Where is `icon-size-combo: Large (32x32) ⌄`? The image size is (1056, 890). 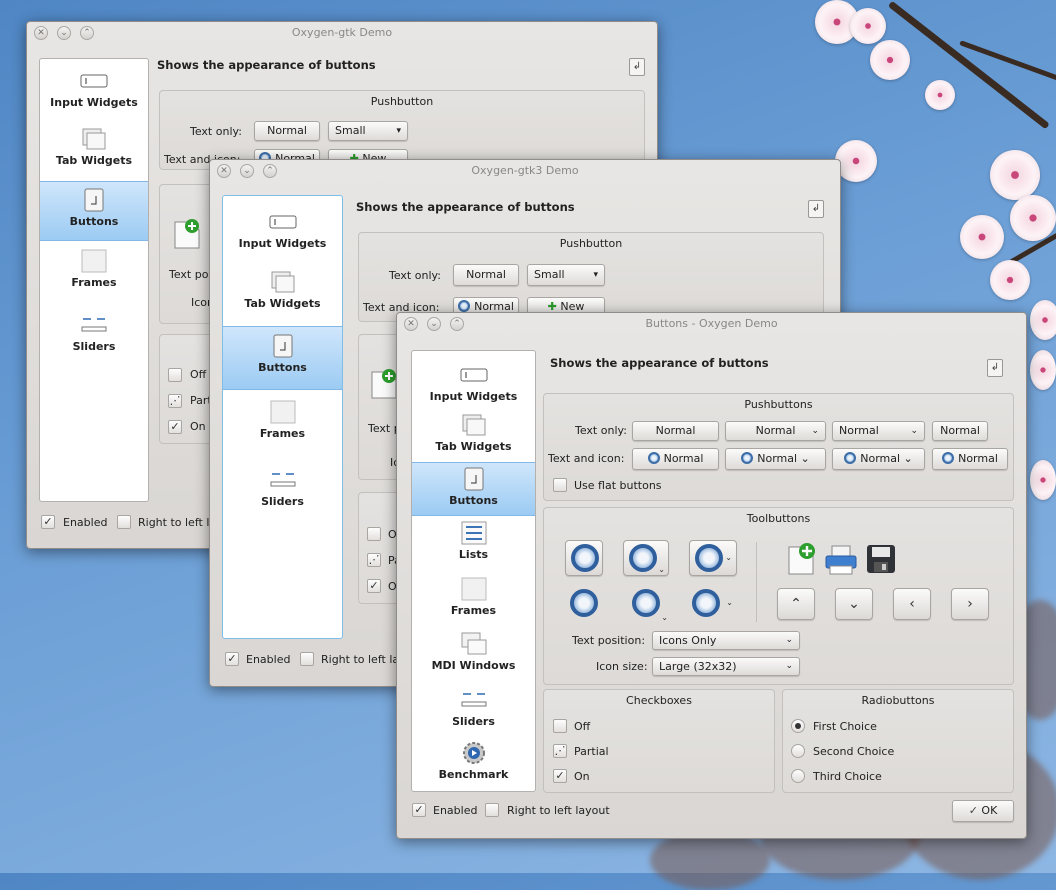
icon-size-combo: Large (32x32) ⌄ is located at coordinates (726, 666).